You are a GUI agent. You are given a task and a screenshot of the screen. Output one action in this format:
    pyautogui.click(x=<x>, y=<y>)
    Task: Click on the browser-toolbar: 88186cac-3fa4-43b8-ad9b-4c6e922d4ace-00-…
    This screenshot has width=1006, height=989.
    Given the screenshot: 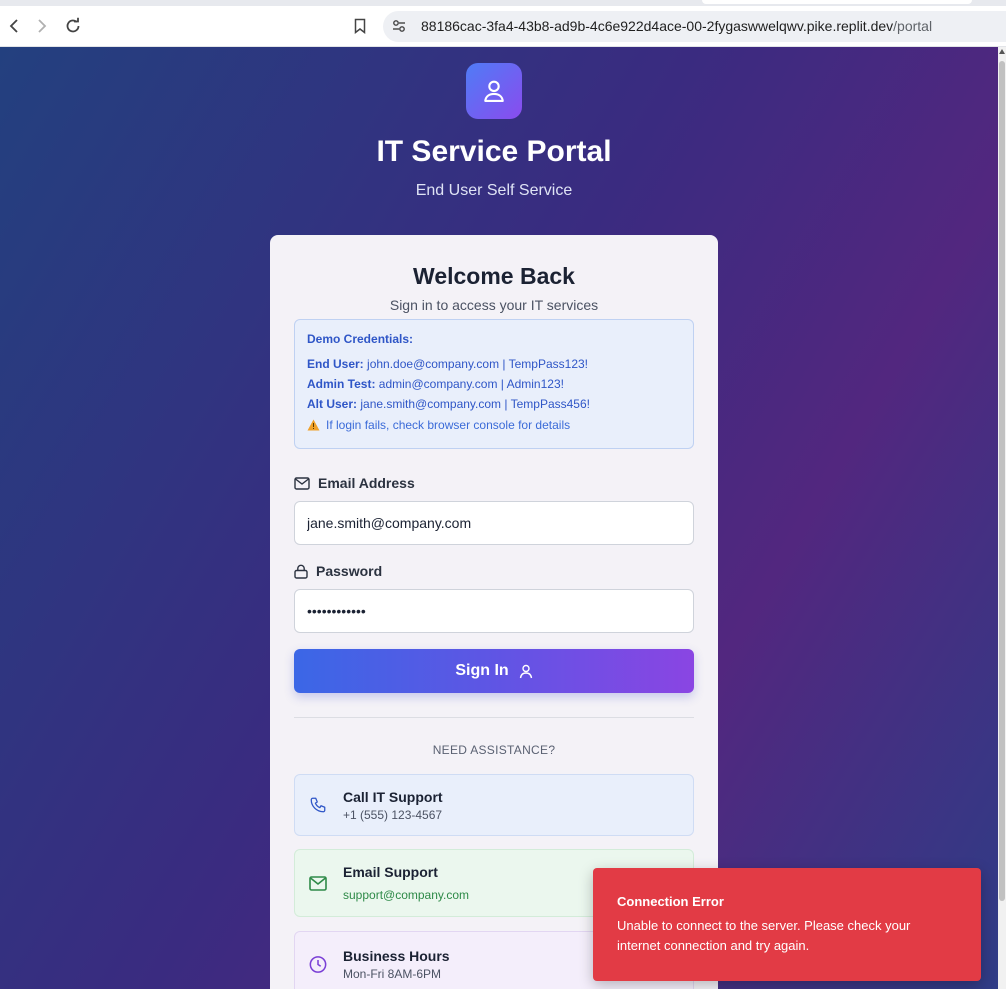 What is the action you would take?
    pyautogui.click(x=503, y=26)
    